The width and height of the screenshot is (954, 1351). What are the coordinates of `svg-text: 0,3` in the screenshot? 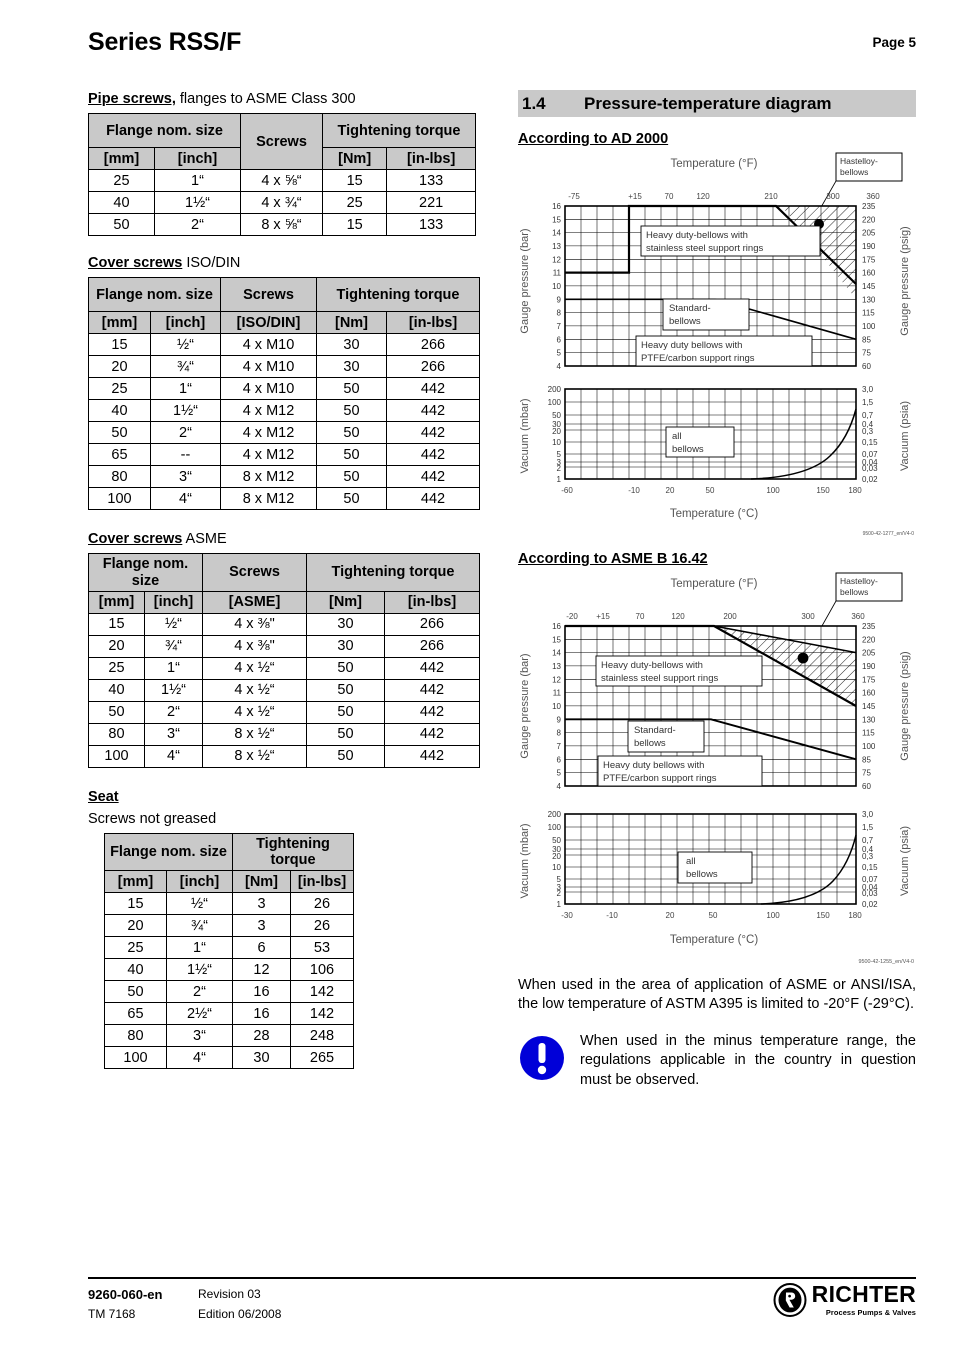 It's located at (868, 431).